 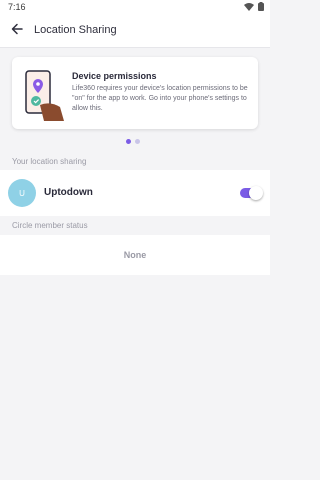 I want to click on avatar-initial: U, so click(x=22, y=193).